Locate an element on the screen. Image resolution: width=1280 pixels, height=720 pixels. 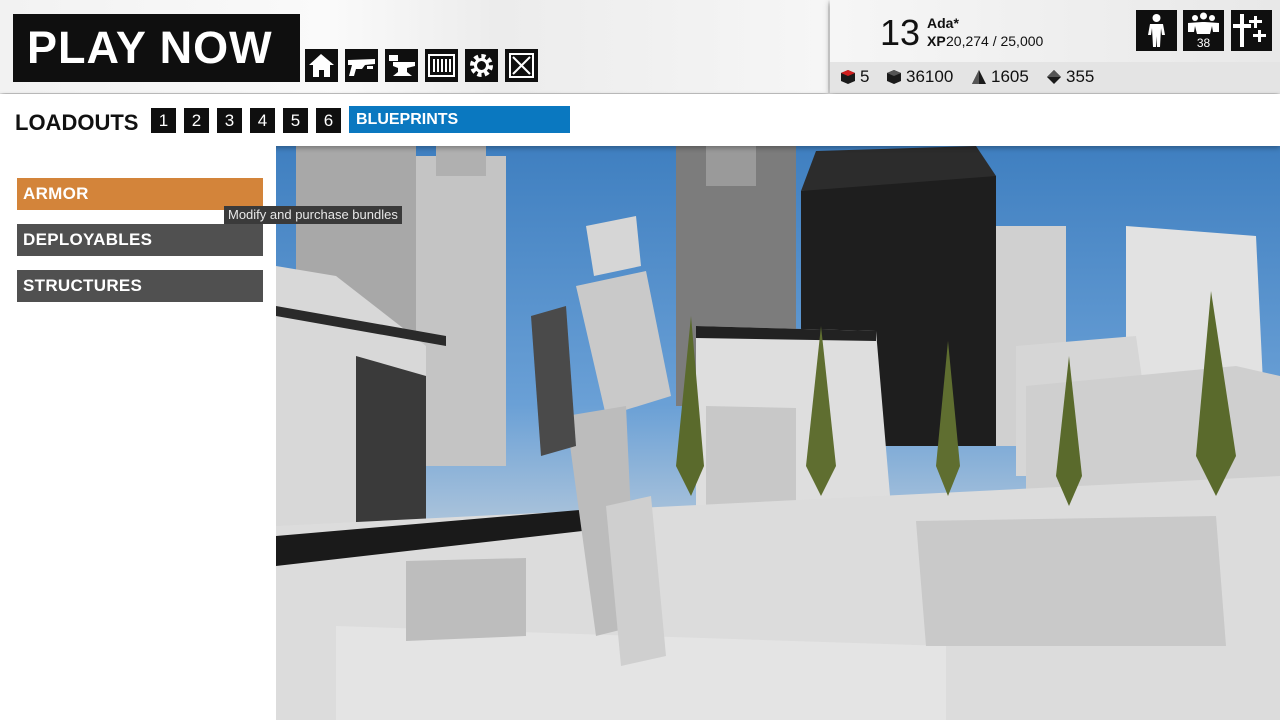
currency-cube: 36100 is located at coordinates (919, 77).